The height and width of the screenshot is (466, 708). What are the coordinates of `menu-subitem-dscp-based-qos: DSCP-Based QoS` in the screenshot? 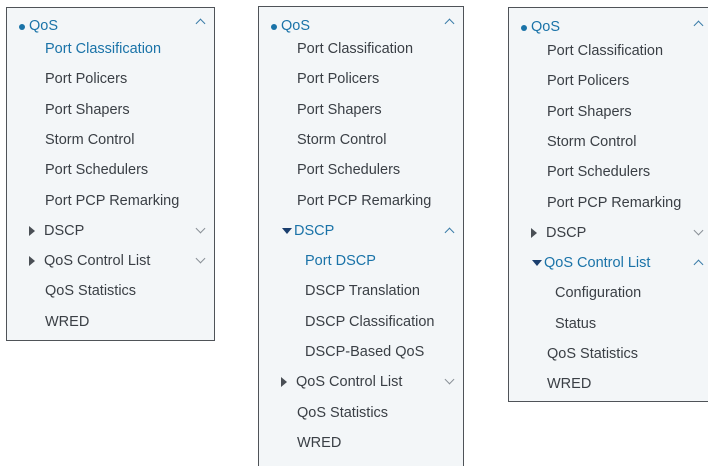 It's located at (361, 352).